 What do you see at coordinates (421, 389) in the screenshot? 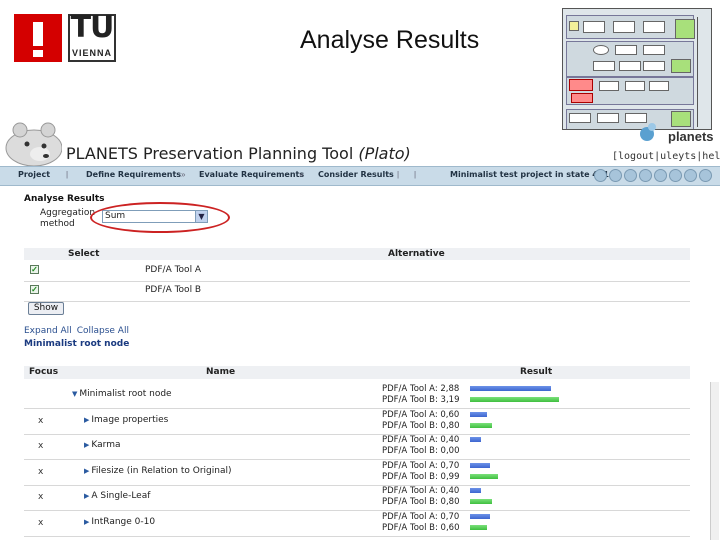
I see `result-value-a: PDF/A Tool A: 2,88` at bounding box center [421, 389].